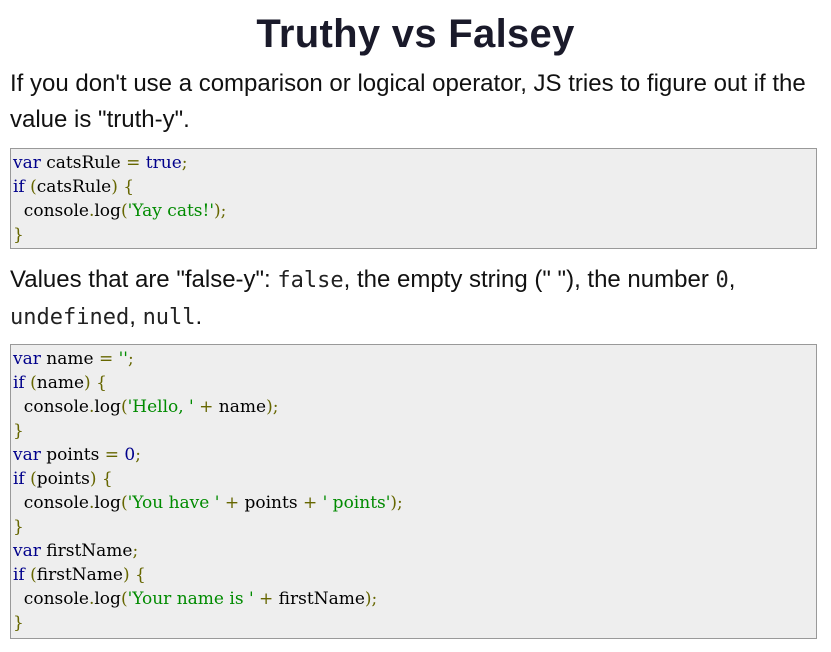 The width and height of the screenshot is (831, 652). What do you see at coordinates (144, 279) in the screenshot?
I see `falsey-prefix: Values that are "false-y":` at bounding box center [144, 279].